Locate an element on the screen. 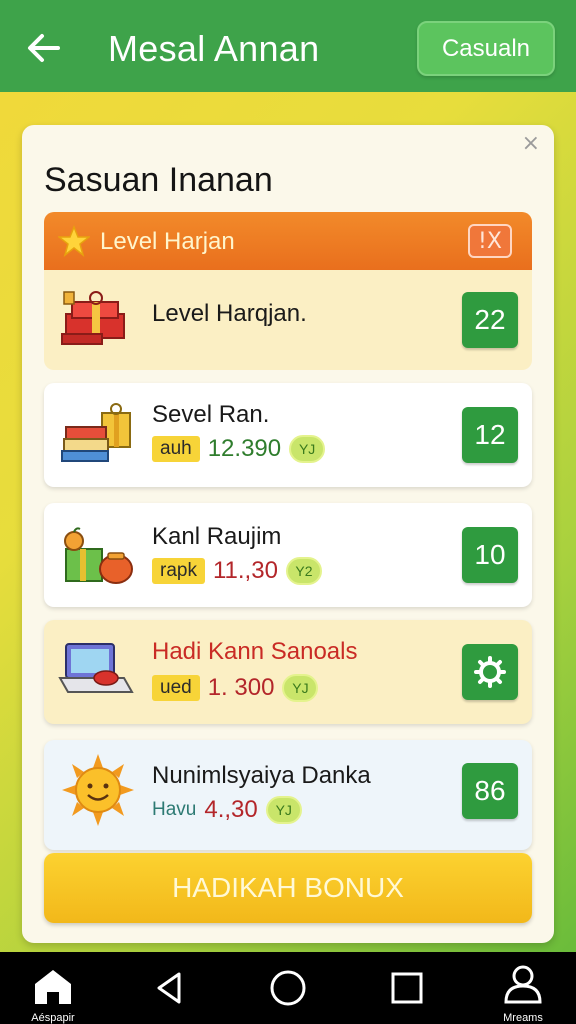 The height and width of the screenshot is (1024, 576). item-name: Nunimlsyaiya Danka is located at coordinates (261, 775).